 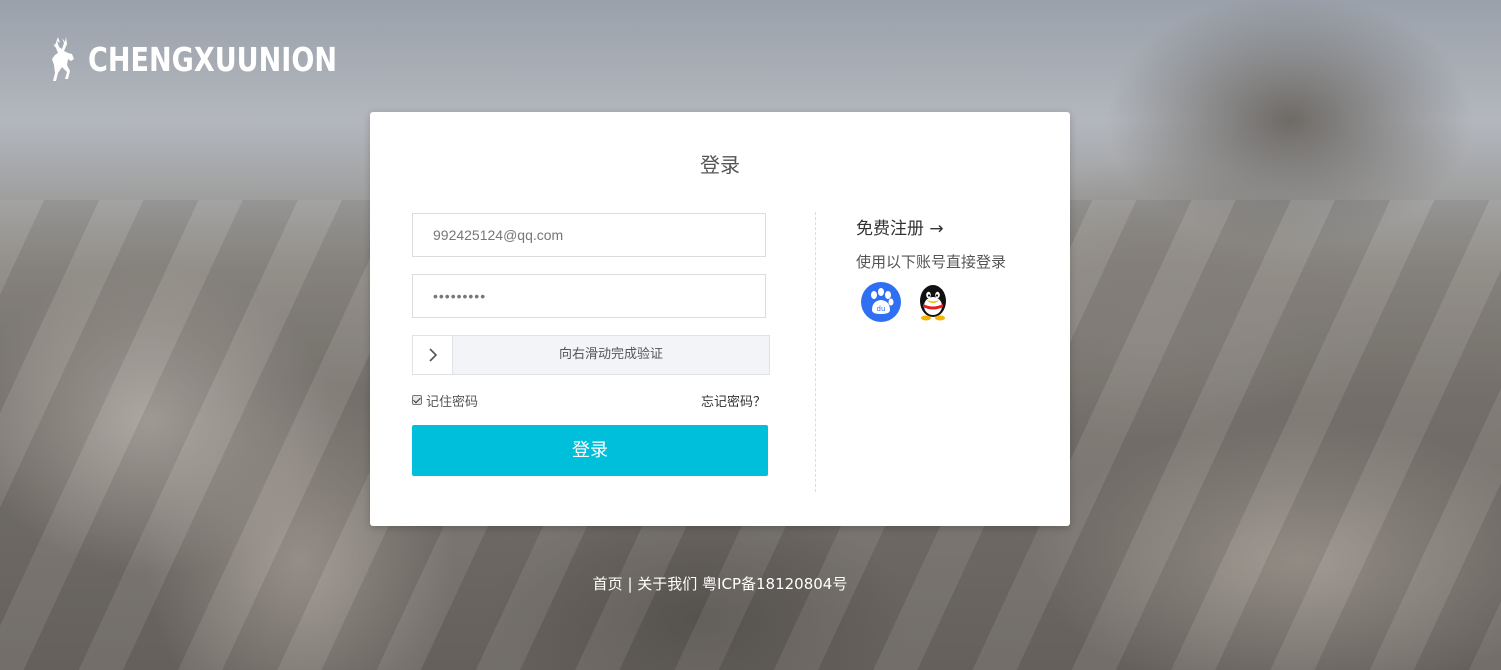 I want to click on footer: 首页 | 关于我们 粤ICP备18120804号, so click(x=720, y=583).